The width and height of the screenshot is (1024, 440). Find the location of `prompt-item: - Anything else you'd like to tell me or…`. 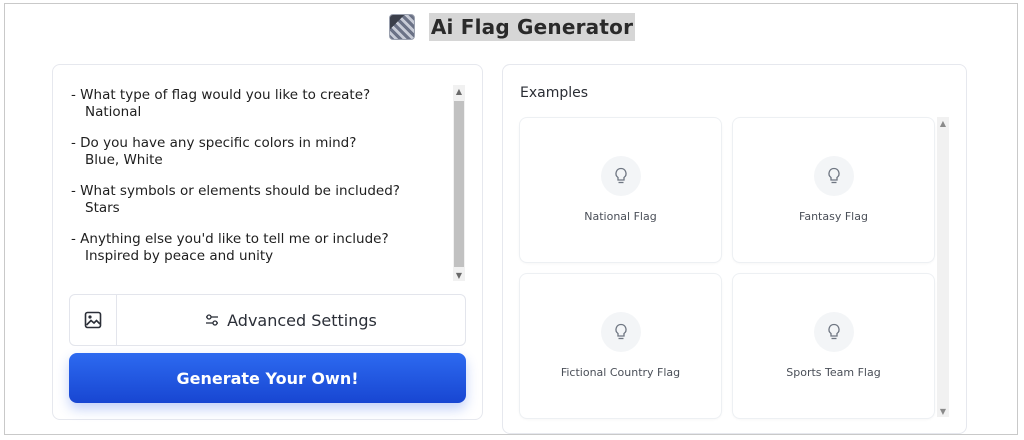

prompt-item: - Anything else you'd like to tell me or… is located at coordinates (268, 248).